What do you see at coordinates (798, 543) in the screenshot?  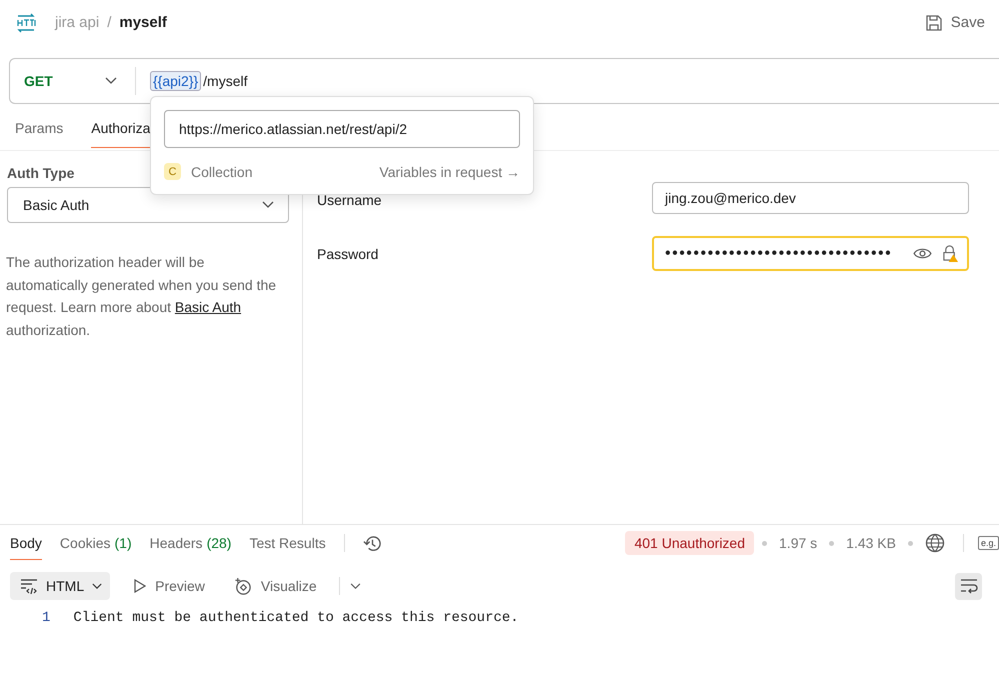 I see `response-time: 1.97 s` at bounding box center [798, 543].